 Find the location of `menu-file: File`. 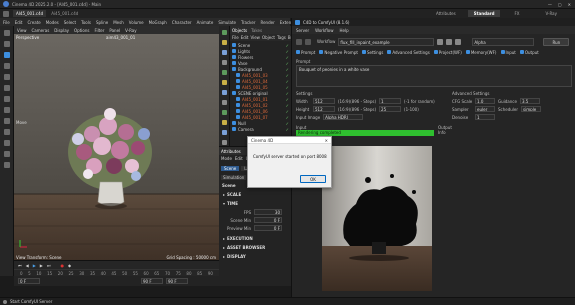

menu-file: File is located at coordinates (6, 22).